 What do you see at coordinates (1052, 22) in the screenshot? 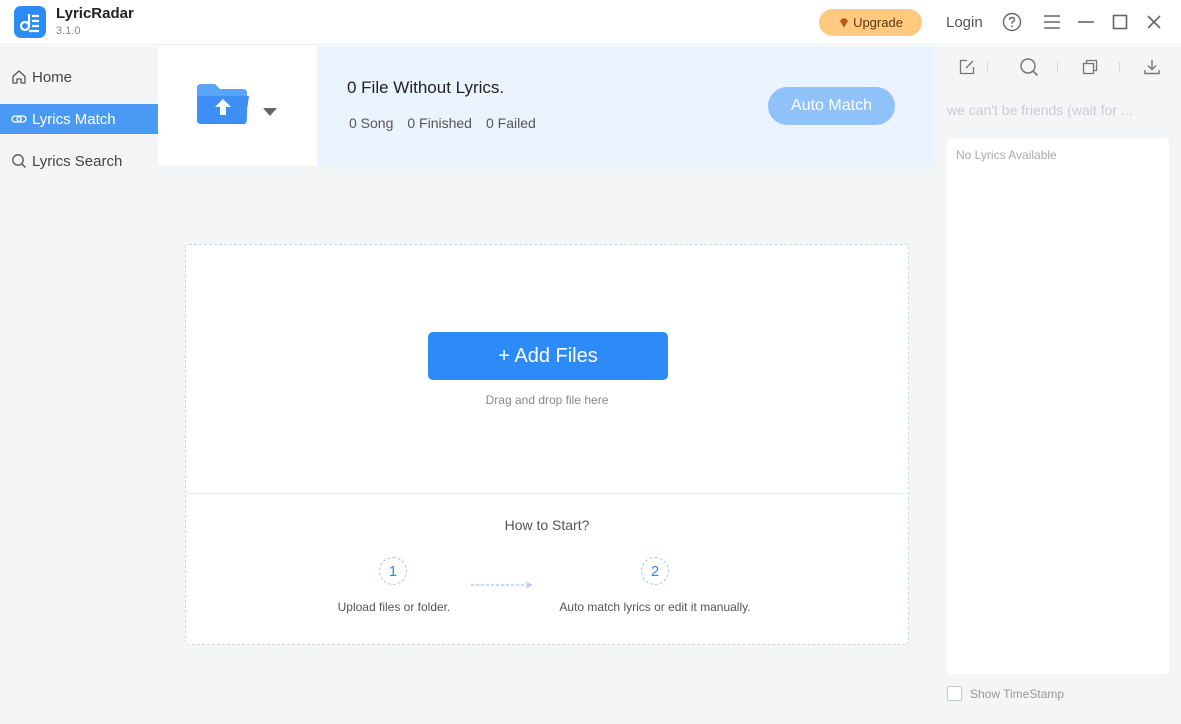
I see `menu-icon` at bounding box center [1052, 22].